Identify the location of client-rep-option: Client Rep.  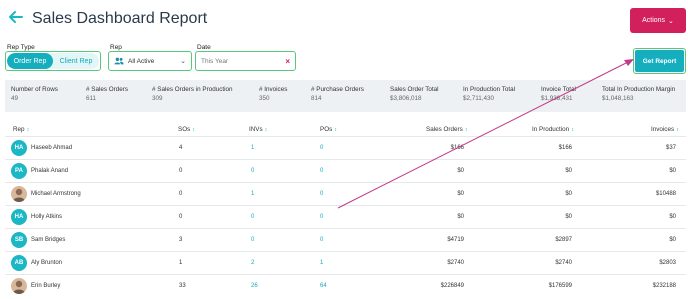
(76, 61).